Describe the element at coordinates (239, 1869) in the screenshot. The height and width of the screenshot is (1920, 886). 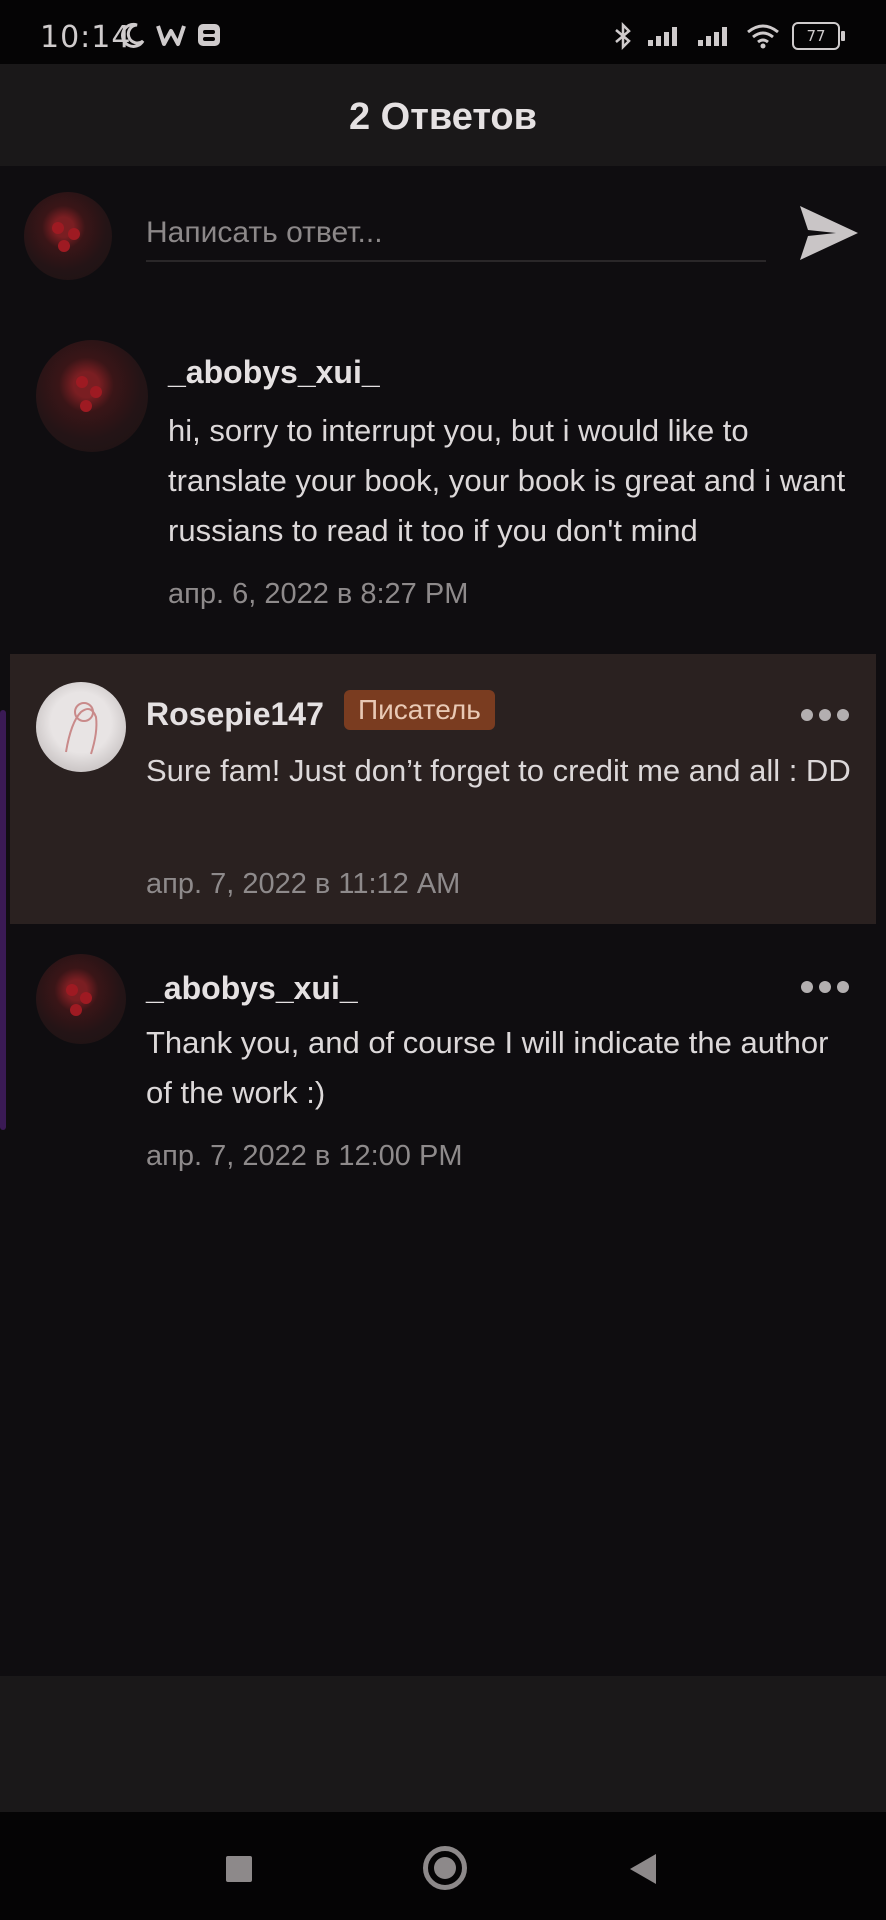
I see `recent-apps-icon` at that location.